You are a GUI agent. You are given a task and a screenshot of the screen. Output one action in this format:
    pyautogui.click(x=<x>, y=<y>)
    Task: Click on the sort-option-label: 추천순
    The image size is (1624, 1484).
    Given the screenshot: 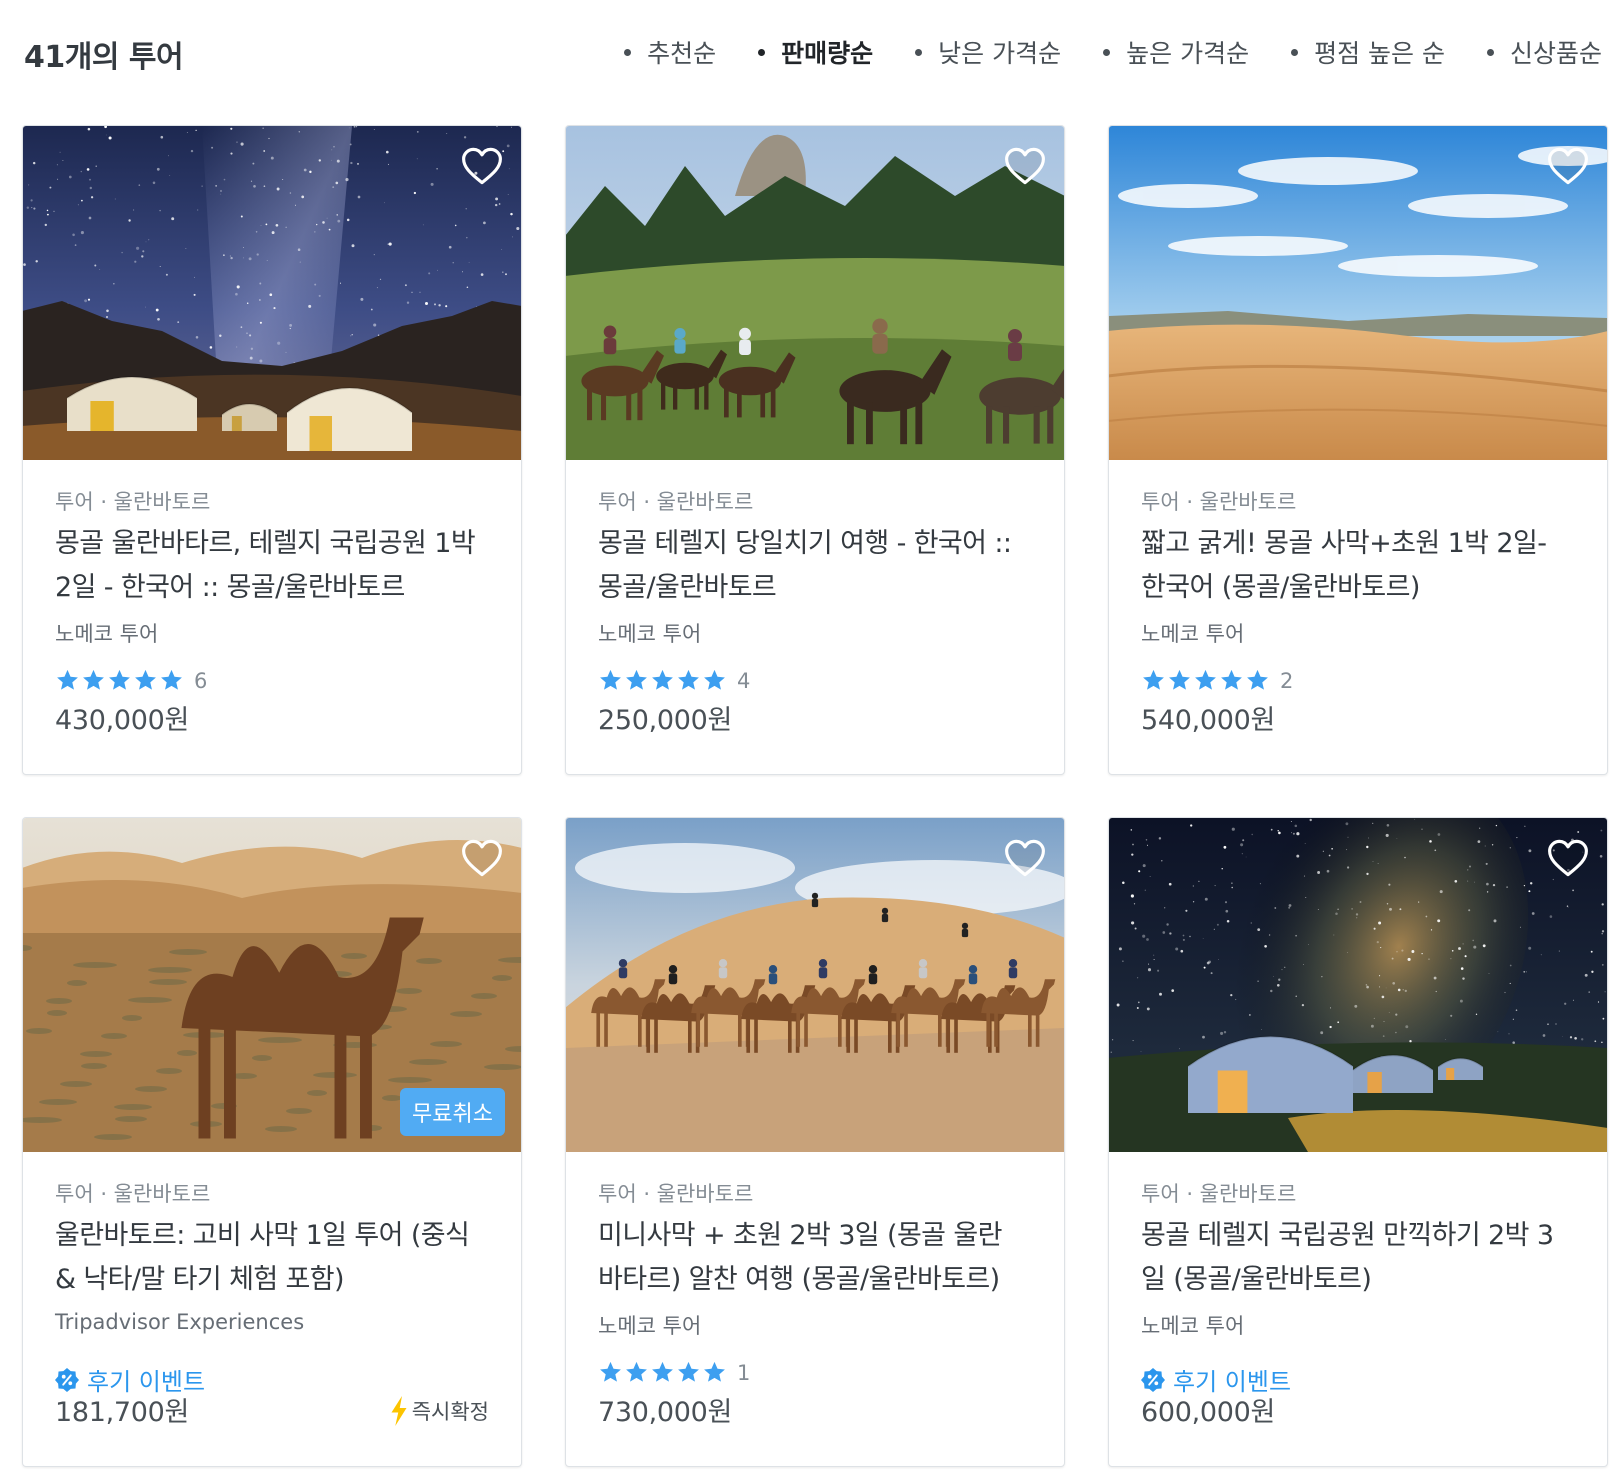 What is the action you would take?
    pyautogui.click(x=682, y=53)
    